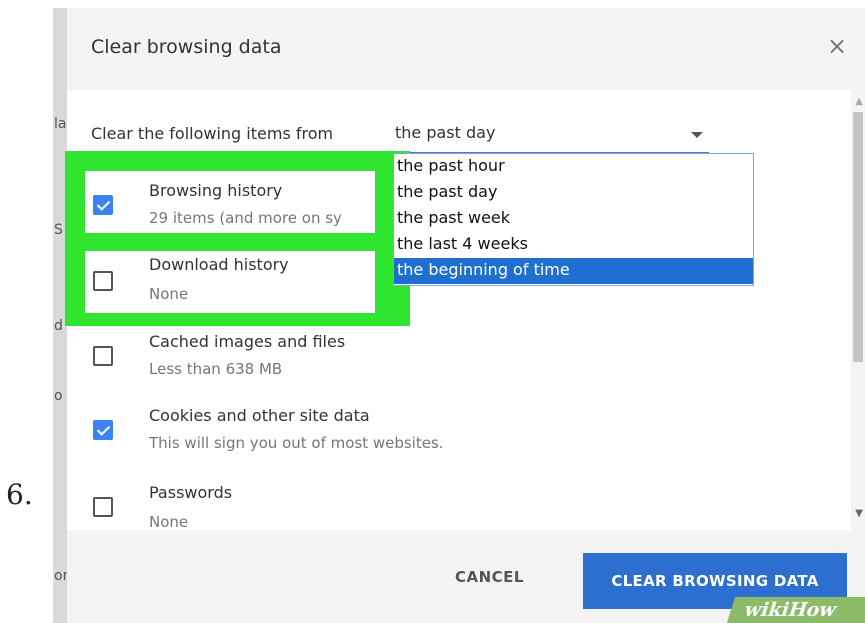 This screenshot has width=865, height=623. What do you see at coordinates (58, 396) in the screenshot?
I see `background-fragment: o` at bounding box center [58, 396].